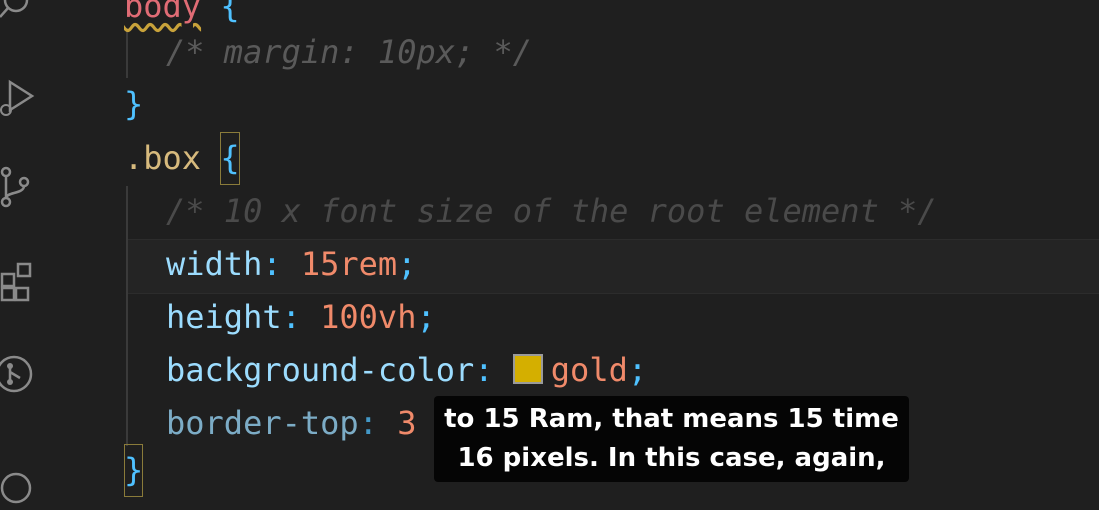  I want to click on value-token: gold, so click(589, 370).